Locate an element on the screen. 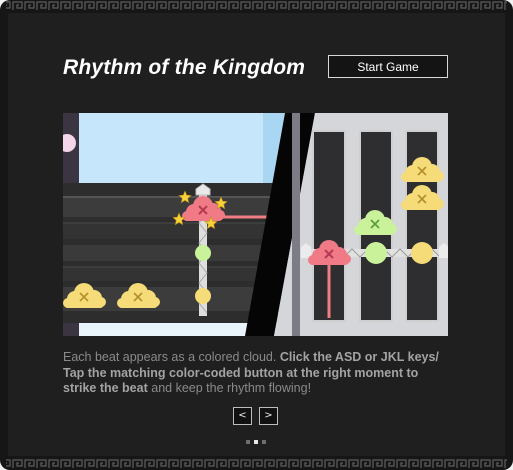 Image resolution: width=513 pixels, height=470 pixels. tutorial-outro-text: and keep the rhythm flowing! is located at coordinates (229, 388).